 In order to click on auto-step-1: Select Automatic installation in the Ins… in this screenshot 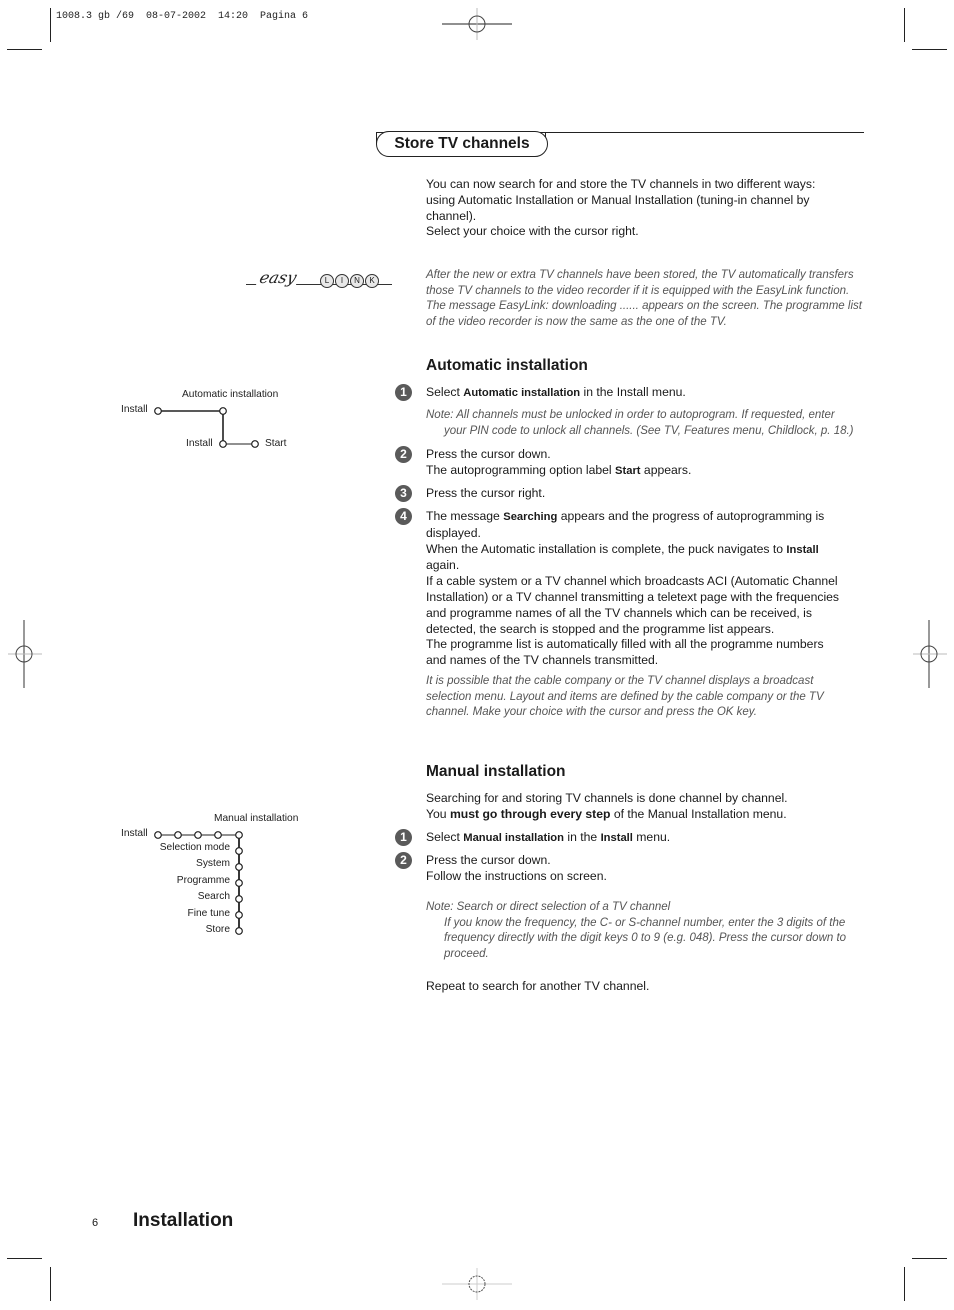, I will do `click(556, 392)`.